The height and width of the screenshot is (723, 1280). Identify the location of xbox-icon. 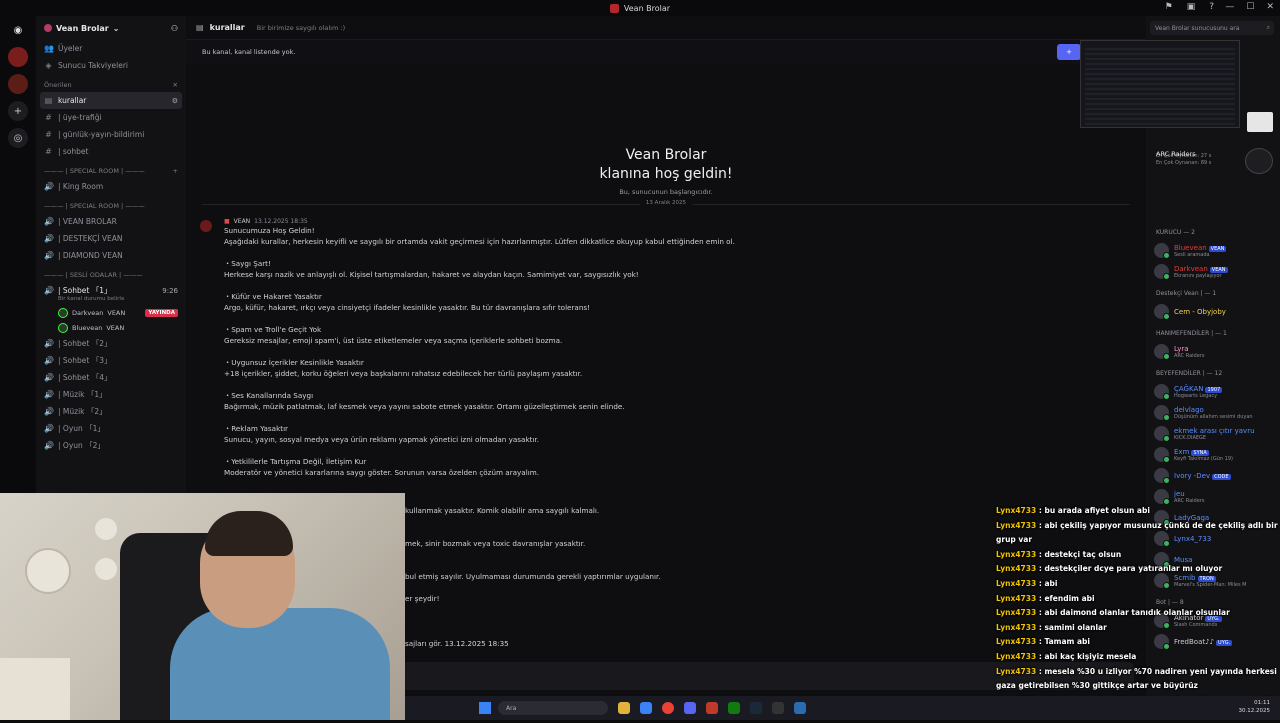
(734, 708).